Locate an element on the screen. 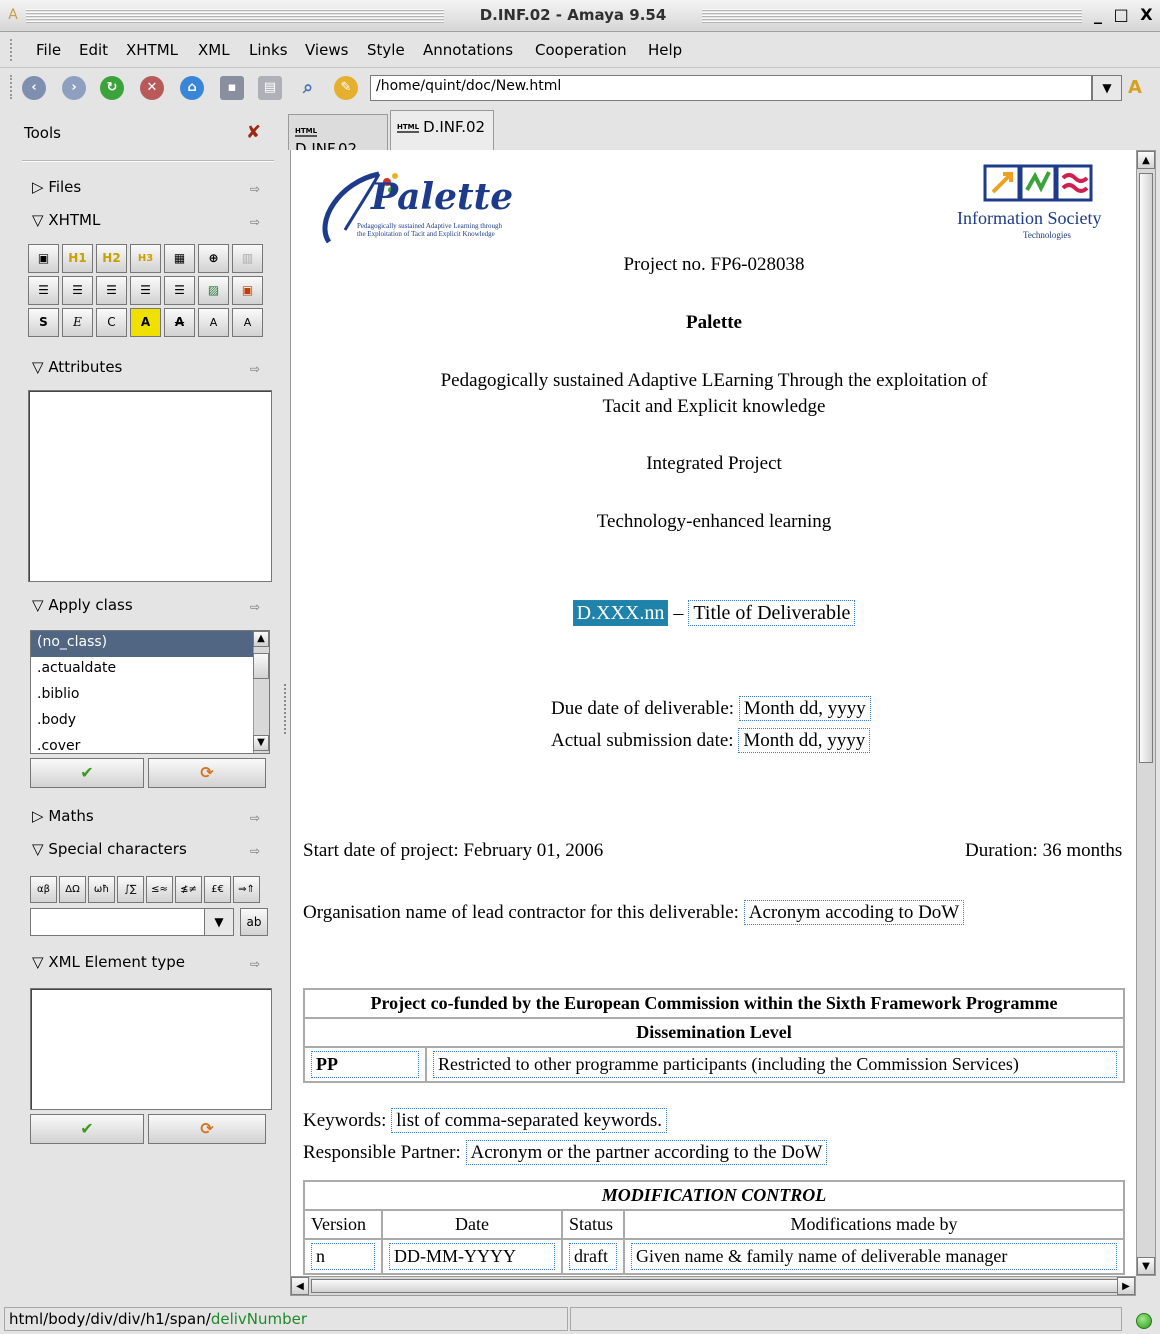 The image size is (1160, 1334). tab-document-1: HTMLD.INF.02 is located at coordinates (338, 136).